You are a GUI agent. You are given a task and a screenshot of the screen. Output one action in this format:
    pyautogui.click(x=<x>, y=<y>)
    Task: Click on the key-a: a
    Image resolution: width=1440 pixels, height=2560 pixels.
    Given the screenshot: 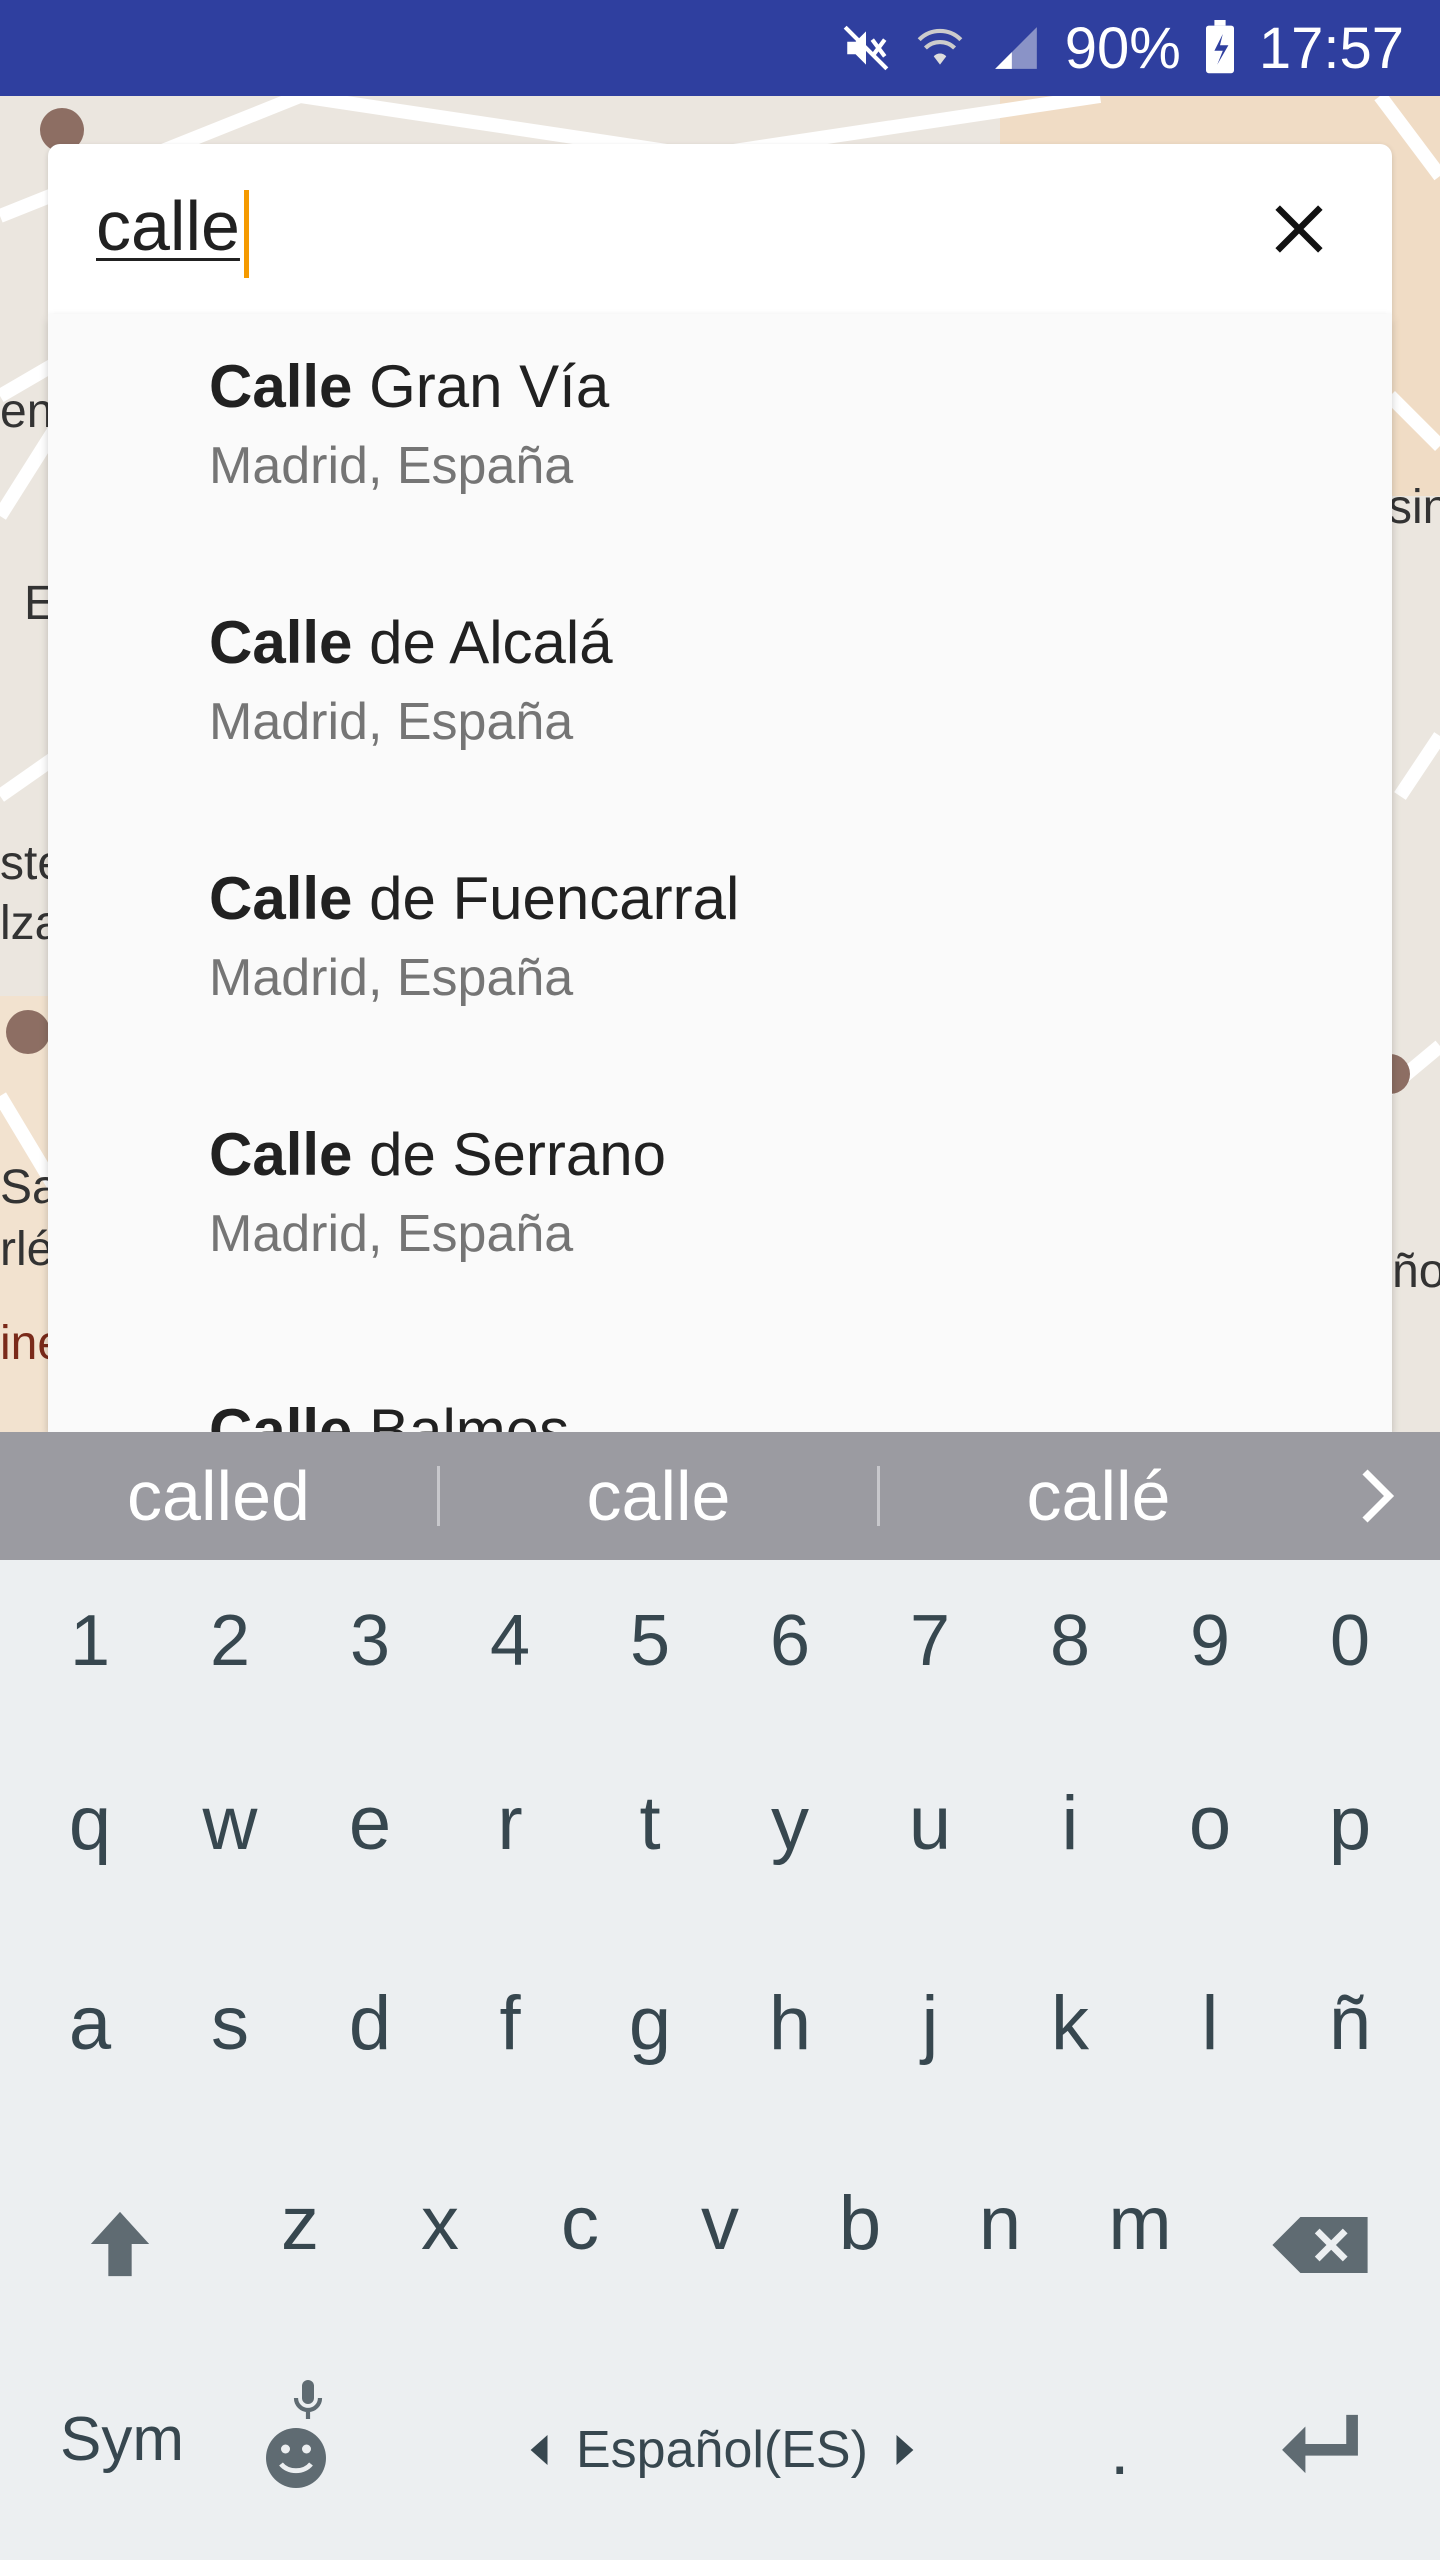 What is the action you would take?
    pyautogui.click(x=90, y=2023)
    